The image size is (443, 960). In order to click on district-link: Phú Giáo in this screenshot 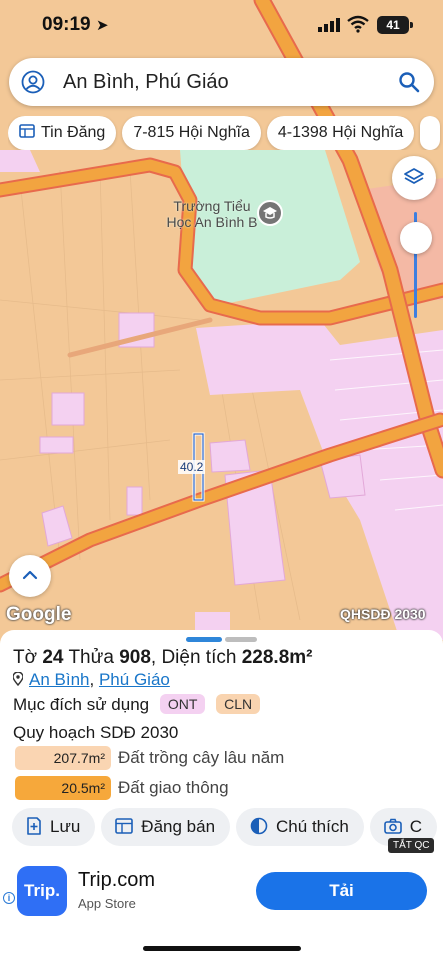, I will do `click(134, 679)`.